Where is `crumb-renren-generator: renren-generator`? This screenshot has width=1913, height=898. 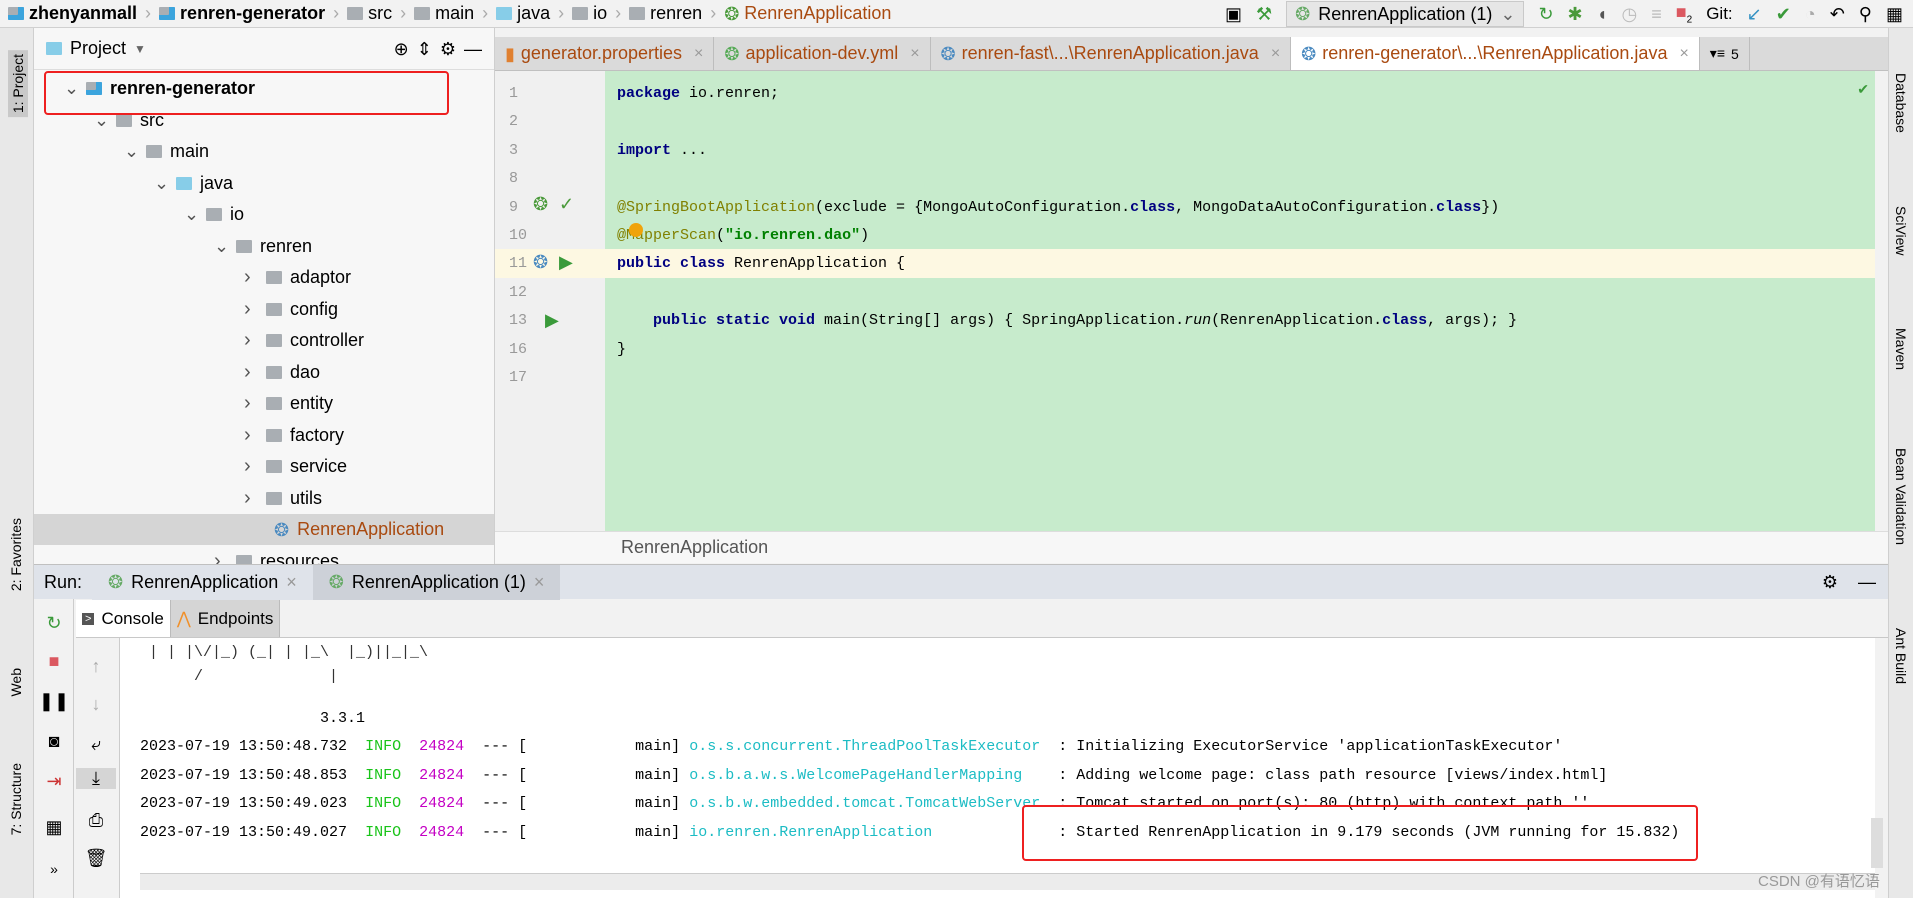
crumb-renren-generator: renren-generator is located at coordinates (252, 13).